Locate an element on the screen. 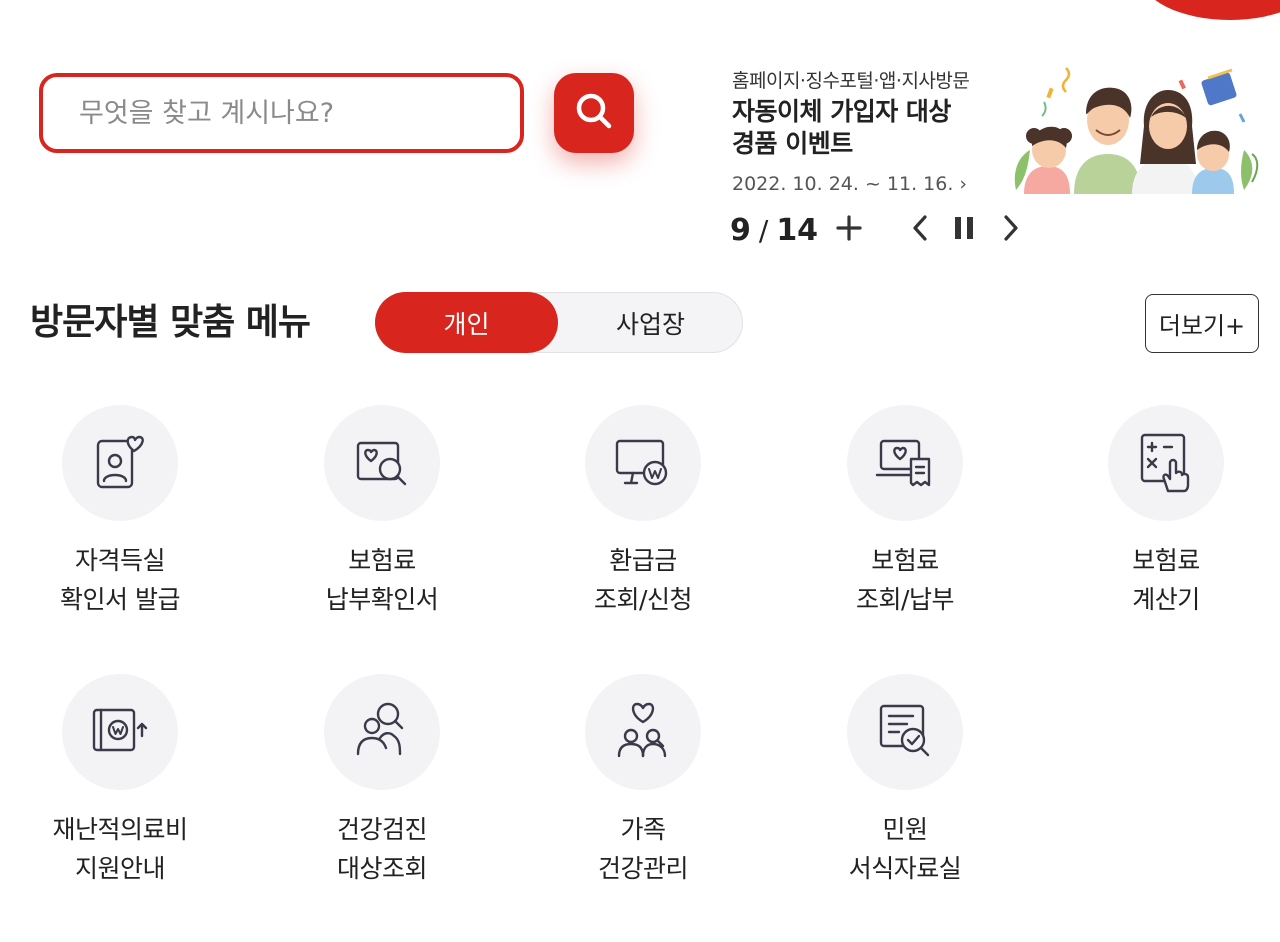  document-check-icon is located at coordinates (905, 732).